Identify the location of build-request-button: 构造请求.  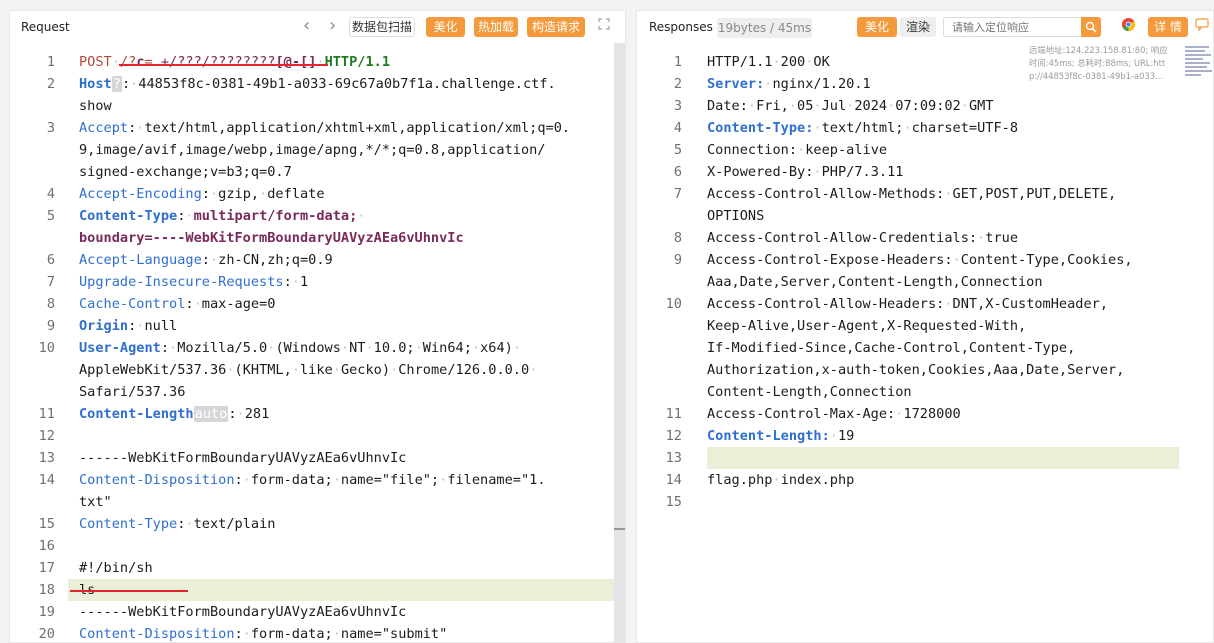
(556, 27).